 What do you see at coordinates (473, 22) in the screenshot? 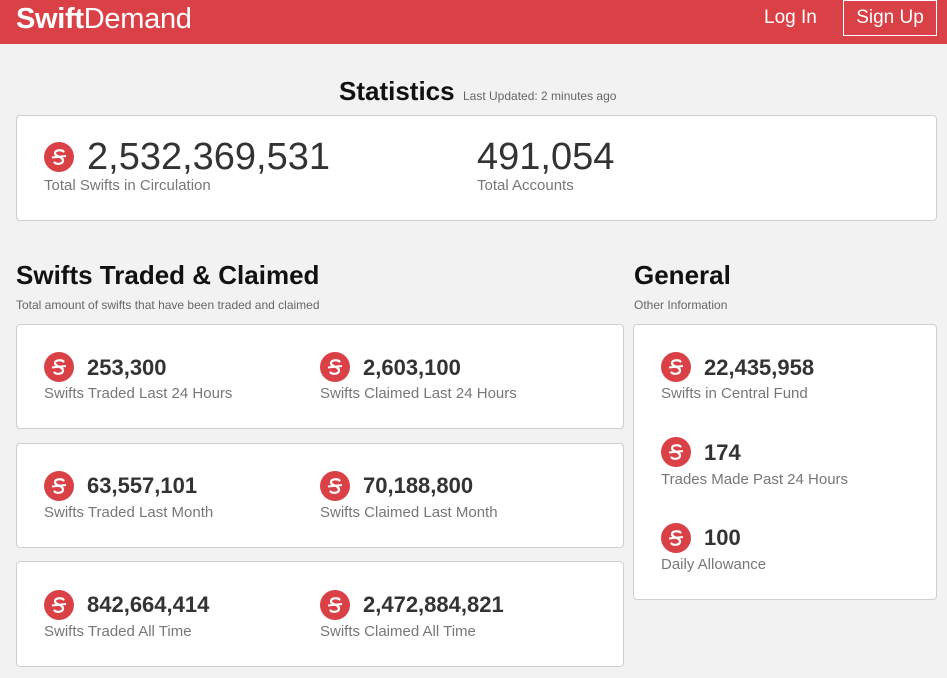
I see `top-navbar: SwiftDemand Log In Sign Up` at bounding box center [473, 22].